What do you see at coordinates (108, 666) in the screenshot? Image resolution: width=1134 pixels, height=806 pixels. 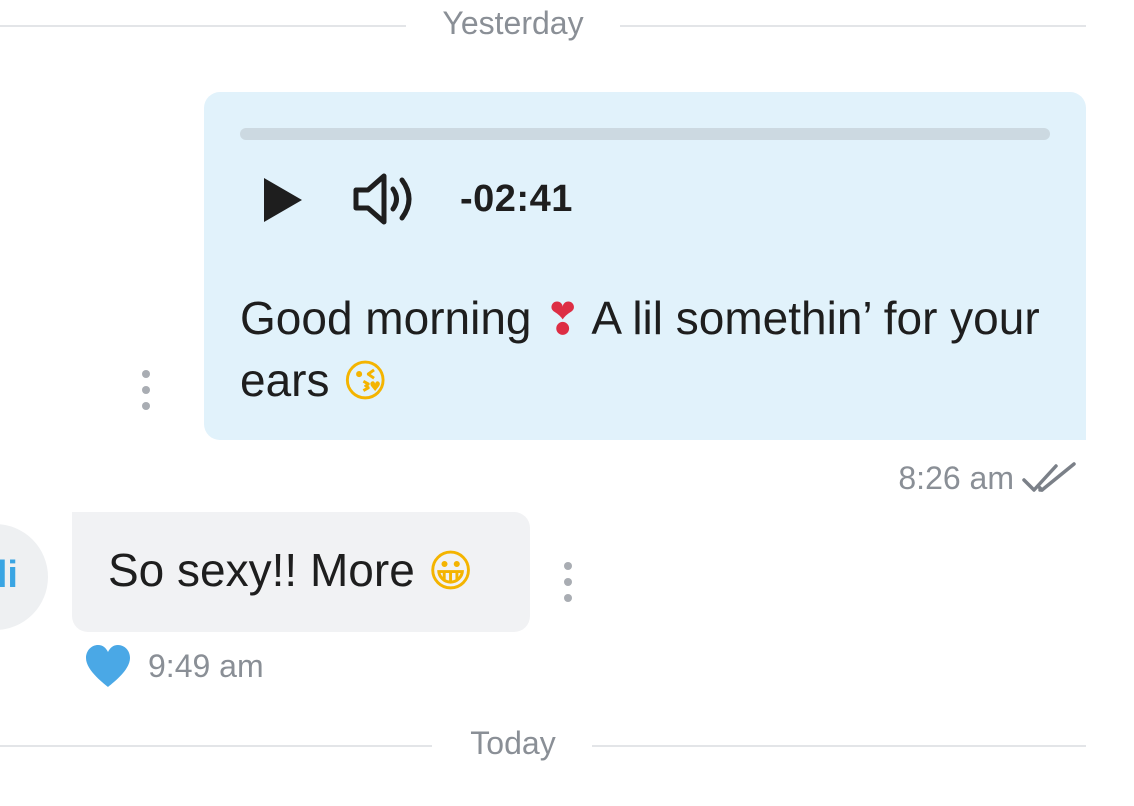 I see `heart-icon` at bounding box center [108, 666].